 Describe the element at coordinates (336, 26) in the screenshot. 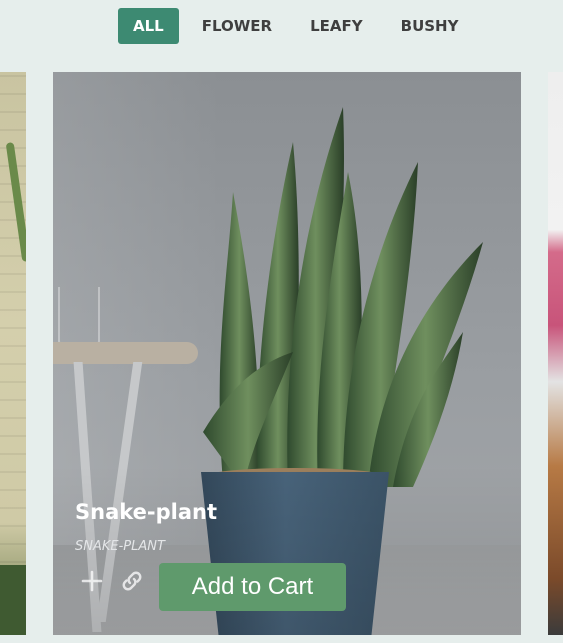

I see `filter-tab-leafy: LEAFY` at that location.